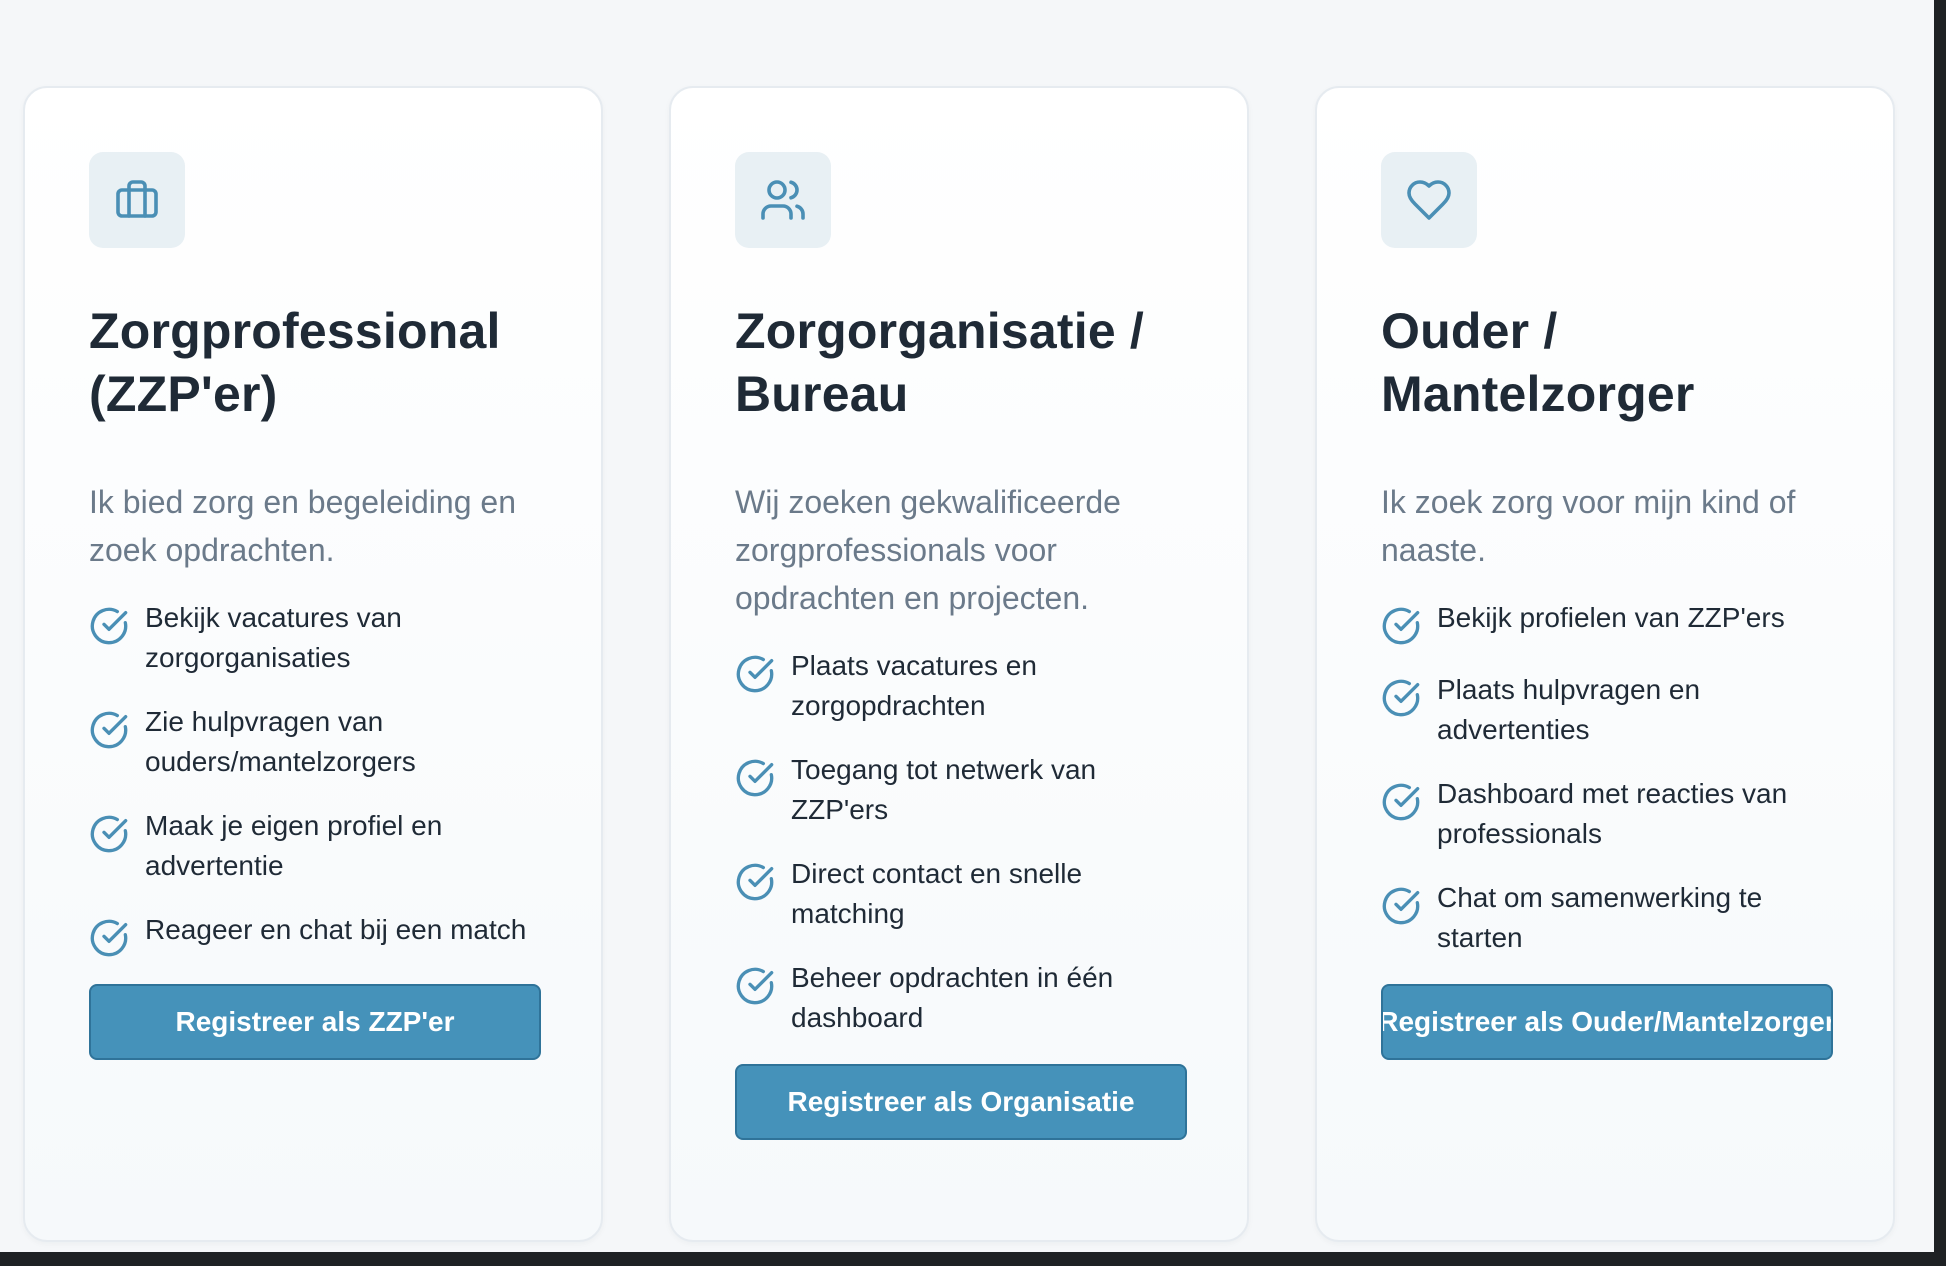  What do you see at coordinates (1600, 917) in the screenshot?
I see `feature-text: Chat om samenwerking te starten` at bounding box center [1600, 917].